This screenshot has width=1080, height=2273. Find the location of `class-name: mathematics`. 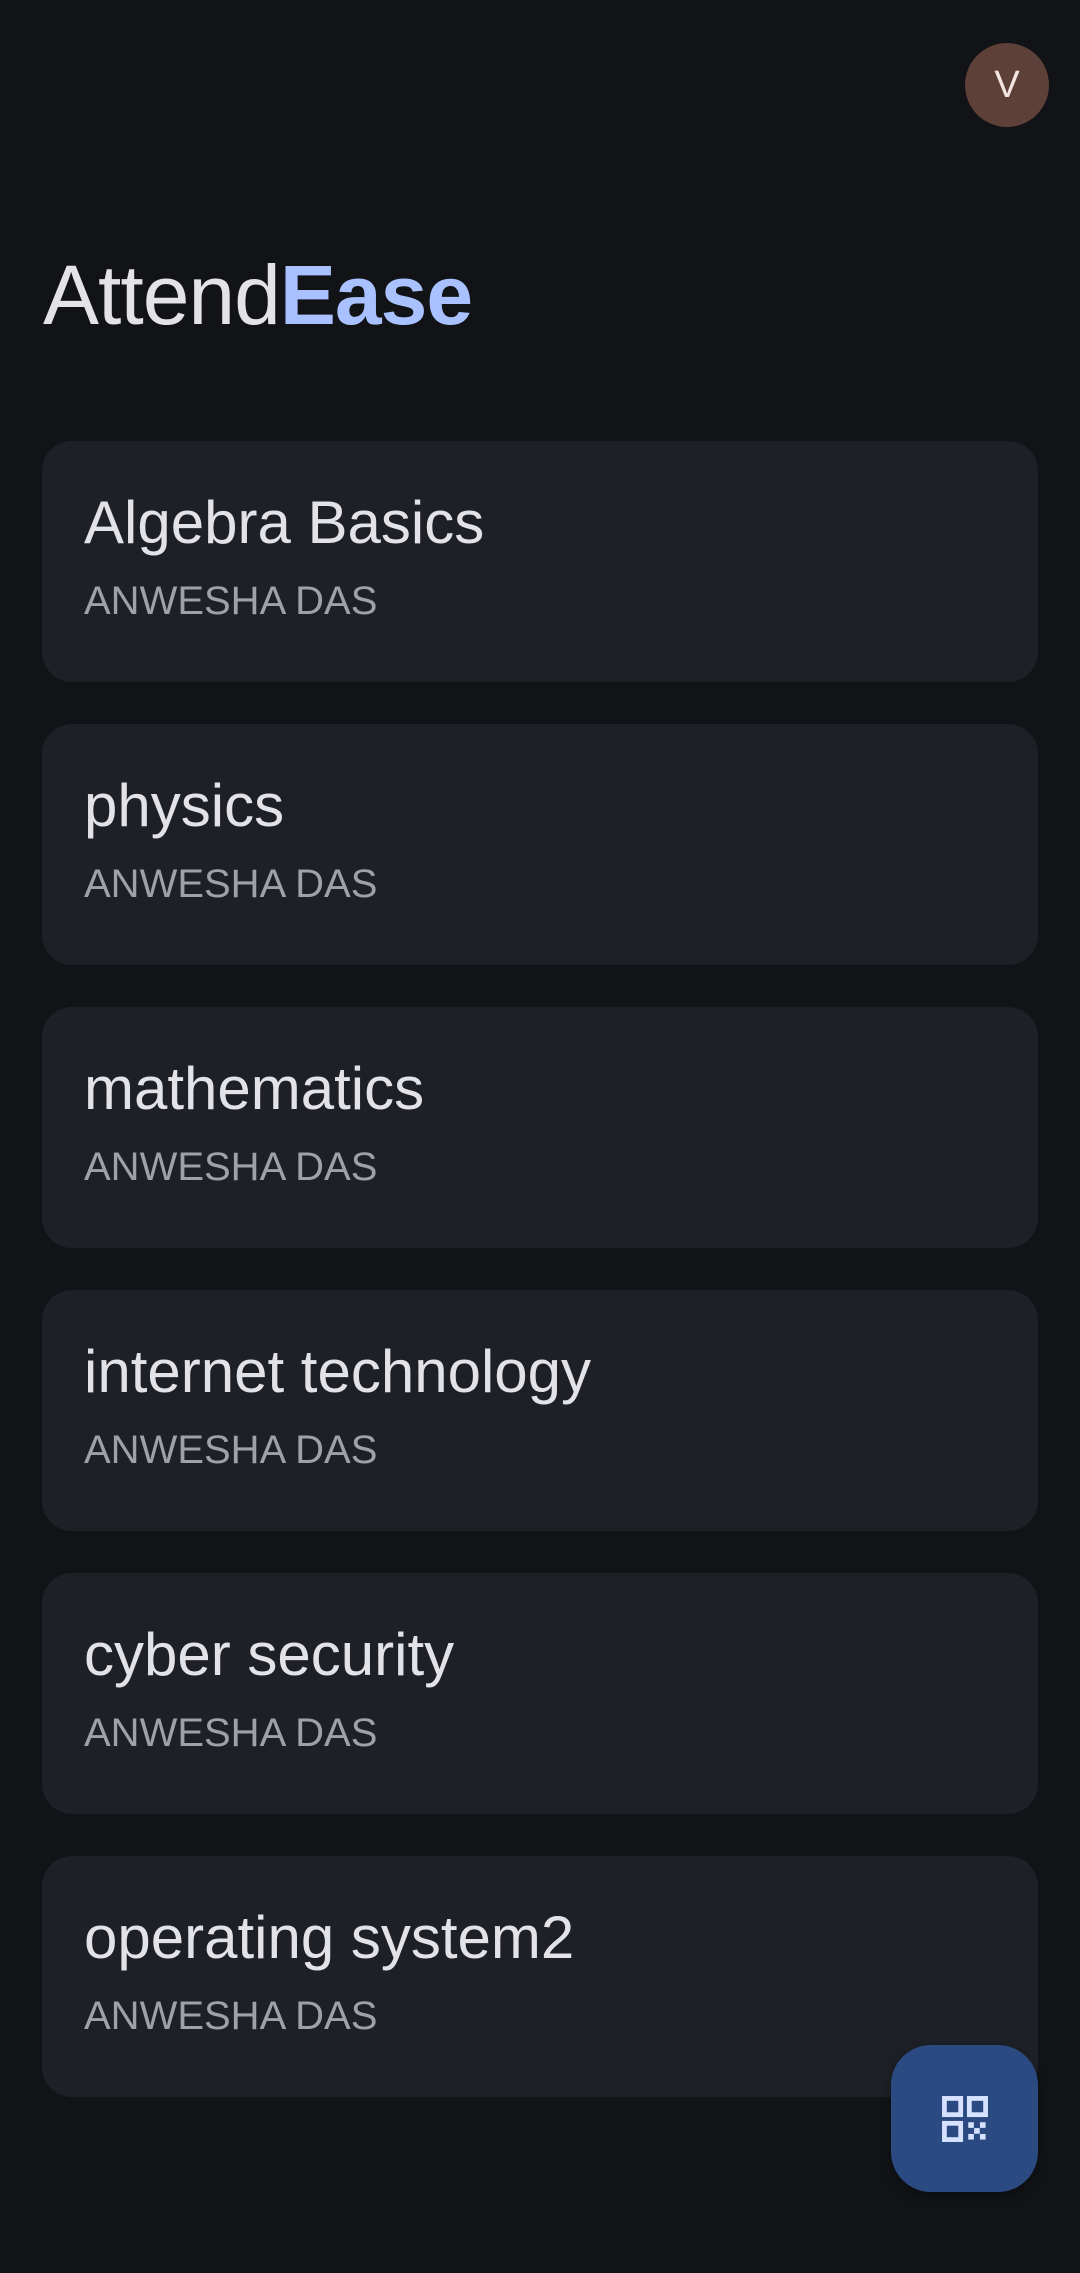

class-name: mathematics is located at coordinates (254, 1088).